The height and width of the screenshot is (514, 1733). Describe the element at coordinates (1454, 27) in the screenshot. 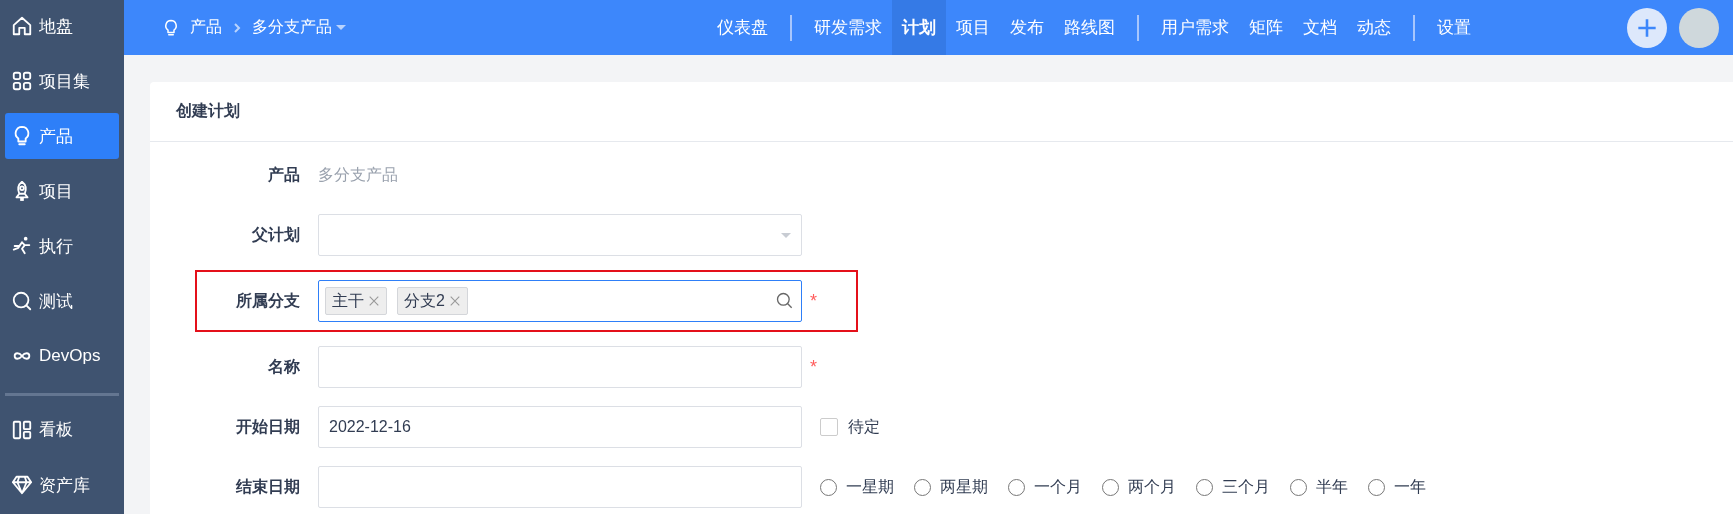

I see `nav-tab: 设置` at that location.